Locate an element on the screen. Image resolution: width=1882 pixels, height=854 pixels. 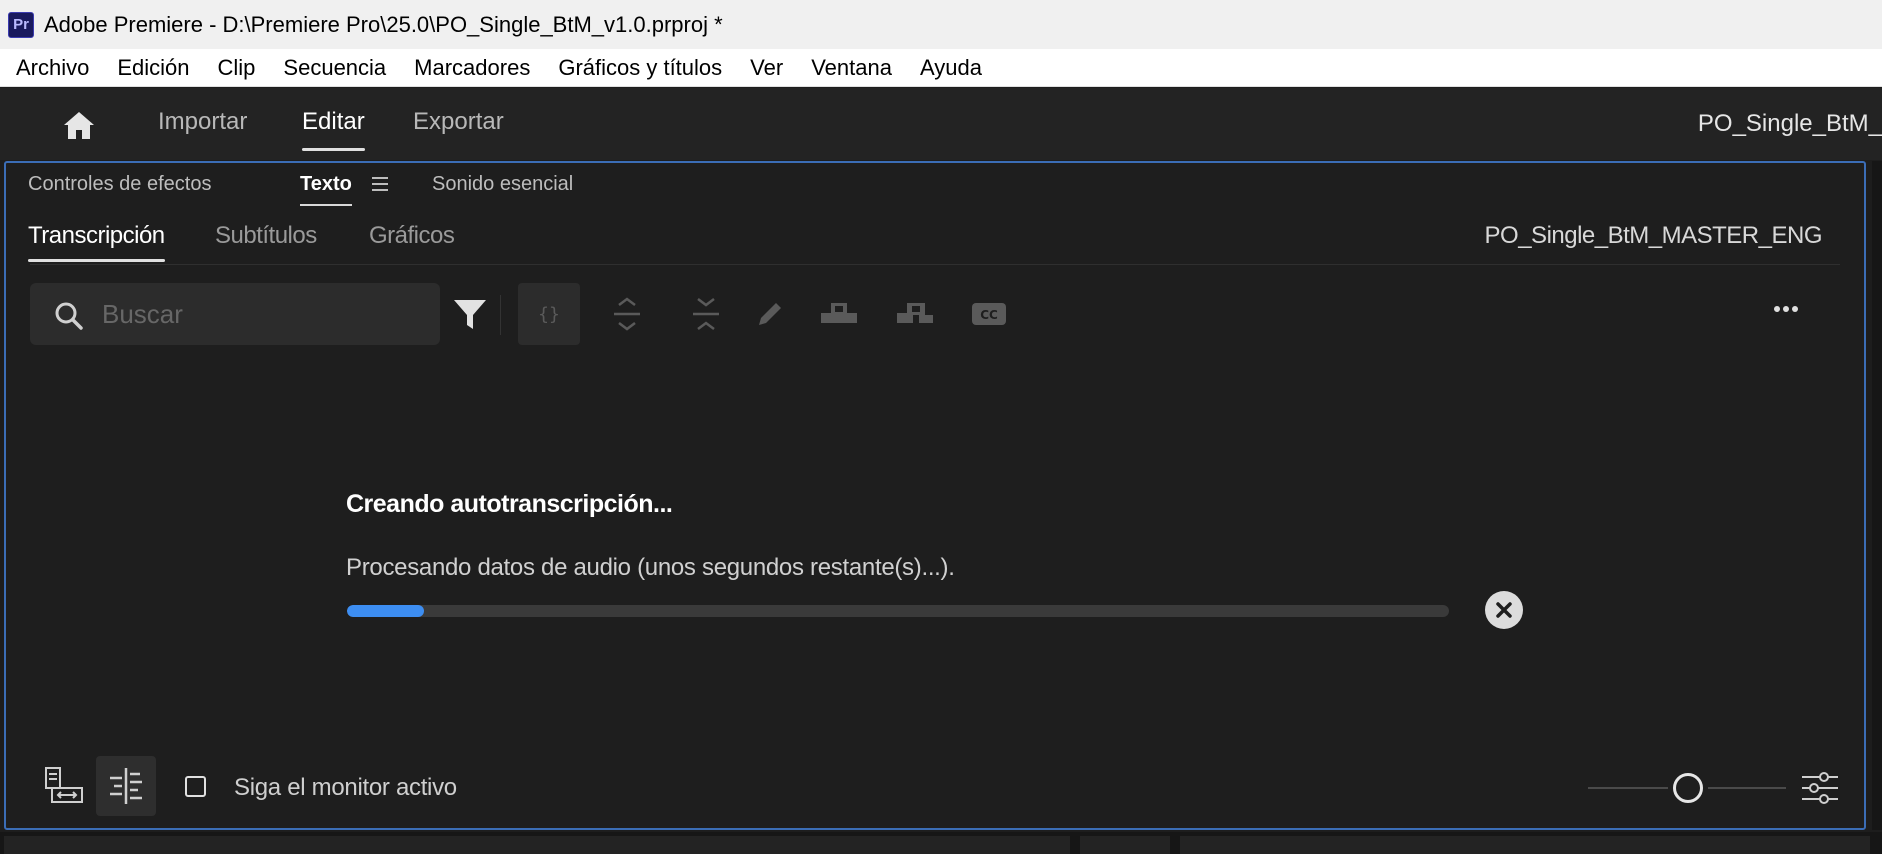
panel-menu-icon is located at coordinates (380, 184).